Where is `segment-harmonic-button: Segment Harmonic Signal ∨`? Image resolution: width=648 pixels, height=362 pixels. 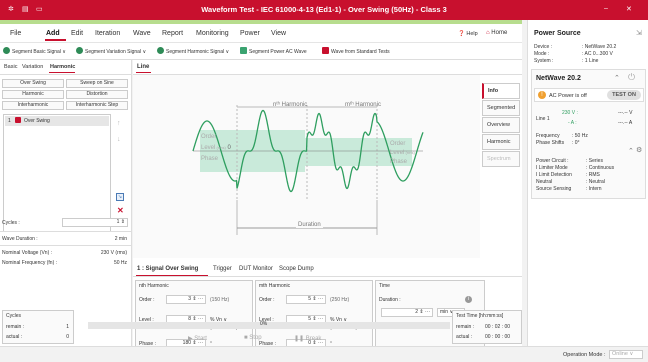
segment-harmonic-button: Segment Harmonic Signal ∨ is located at coordinates (193, 51).